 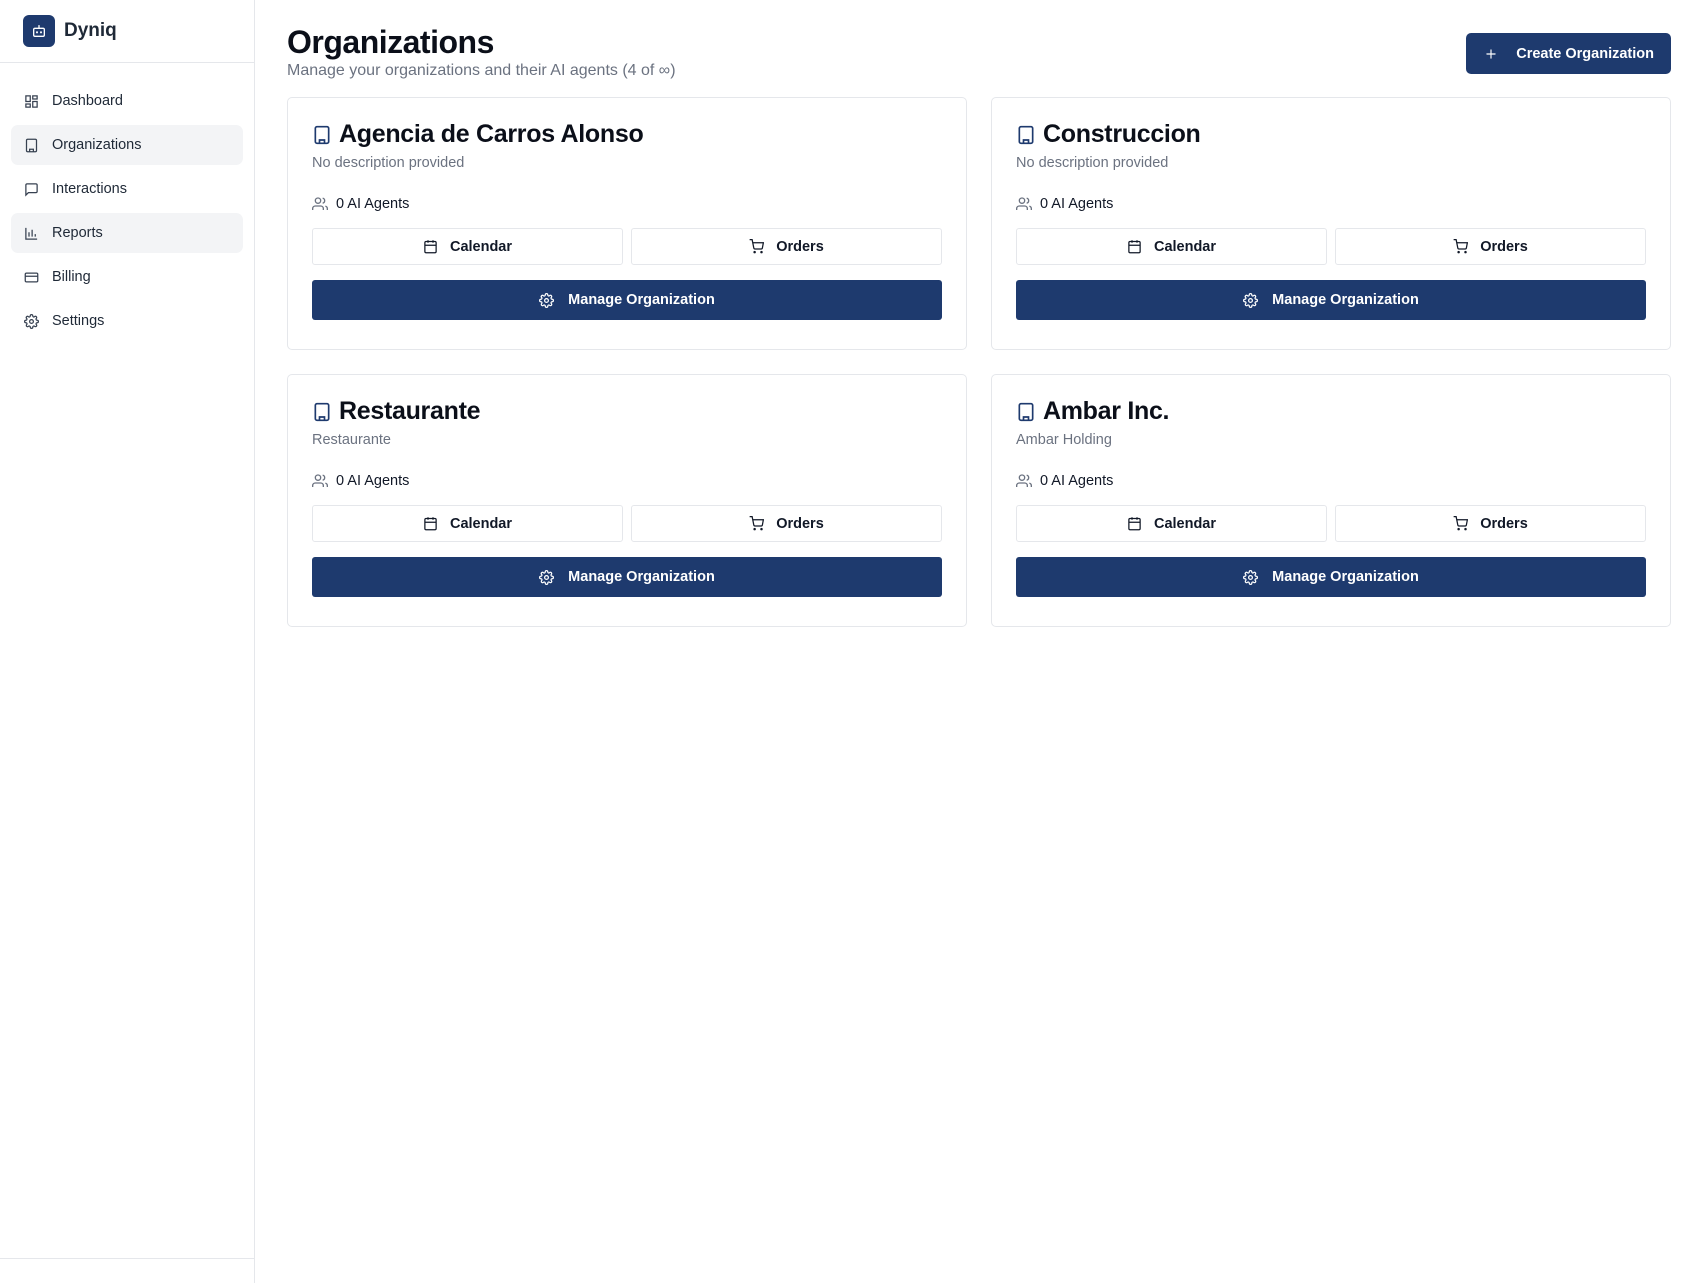 I want to click on sidebar-item-label: Billing, so click(x=71, y=277).